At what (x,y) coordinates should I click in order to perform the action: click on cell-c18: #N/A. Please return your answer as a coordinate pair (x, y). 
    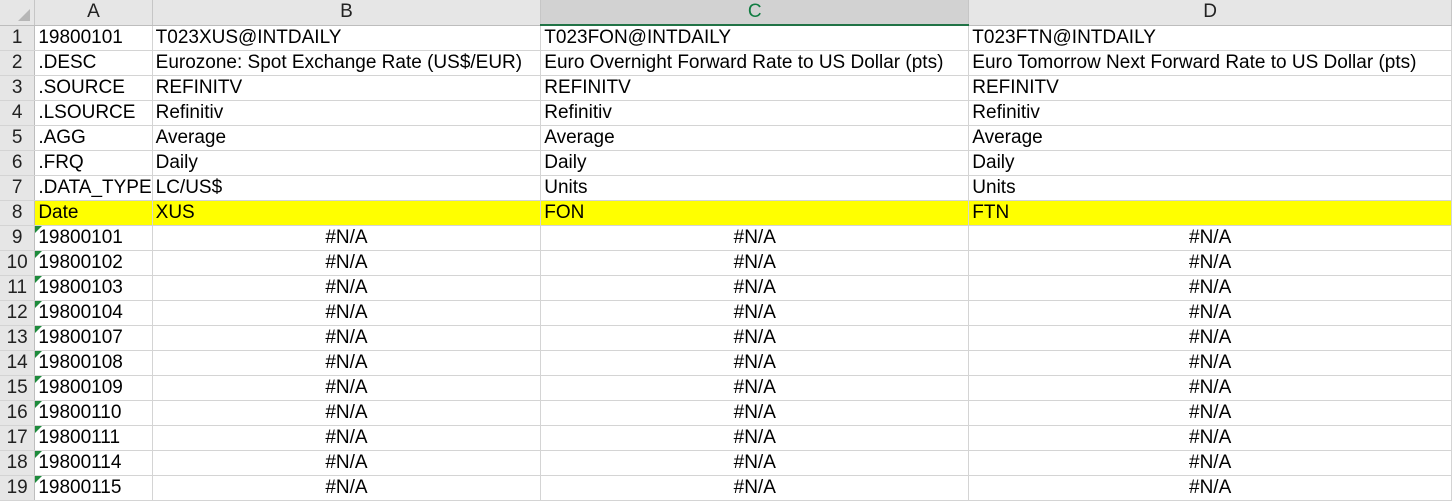
    Looking at the image, I should click on (755, 463).